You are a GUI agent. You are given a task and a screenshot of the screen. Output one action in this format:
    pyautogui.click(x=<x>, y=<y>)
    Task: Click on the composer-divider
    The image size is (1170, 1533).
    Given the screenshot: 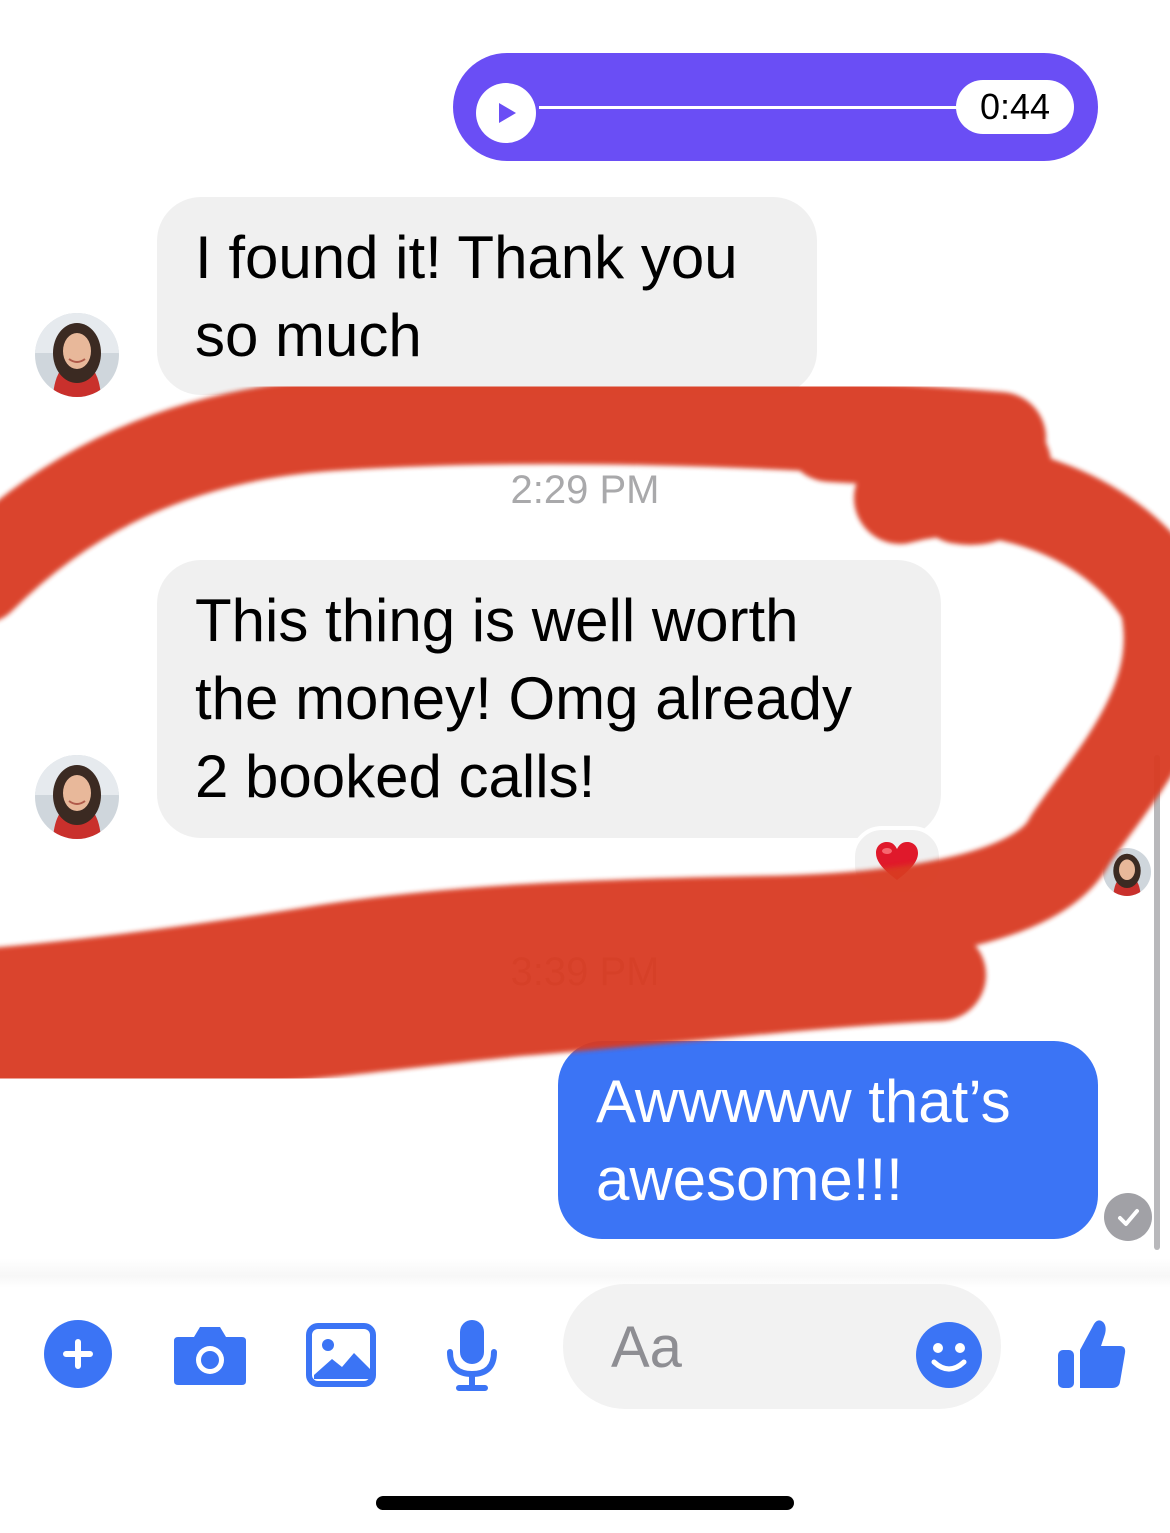 What is the action you would take?
    pyautogui.click(x=585, y=1273)
    